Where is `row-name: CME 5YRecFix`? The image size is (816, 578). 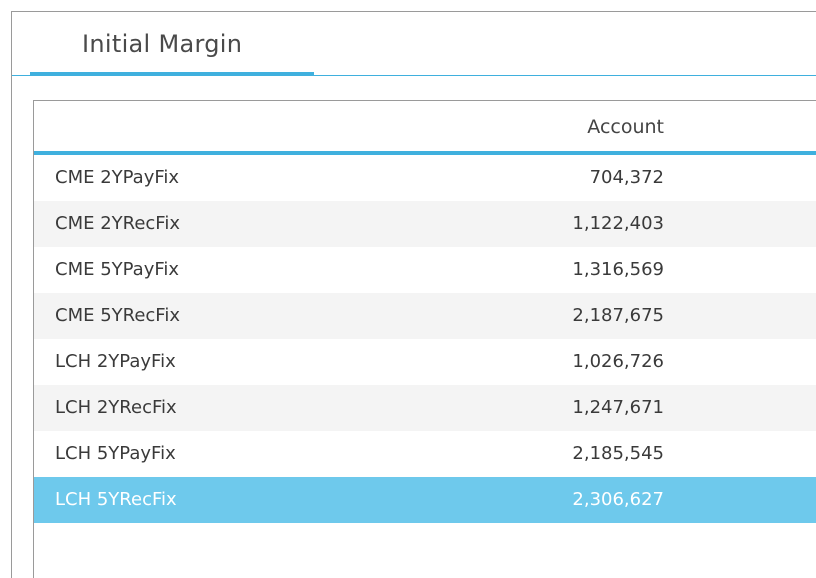
row-name: CME 5YRecFix is located at coordinates (118, 315).